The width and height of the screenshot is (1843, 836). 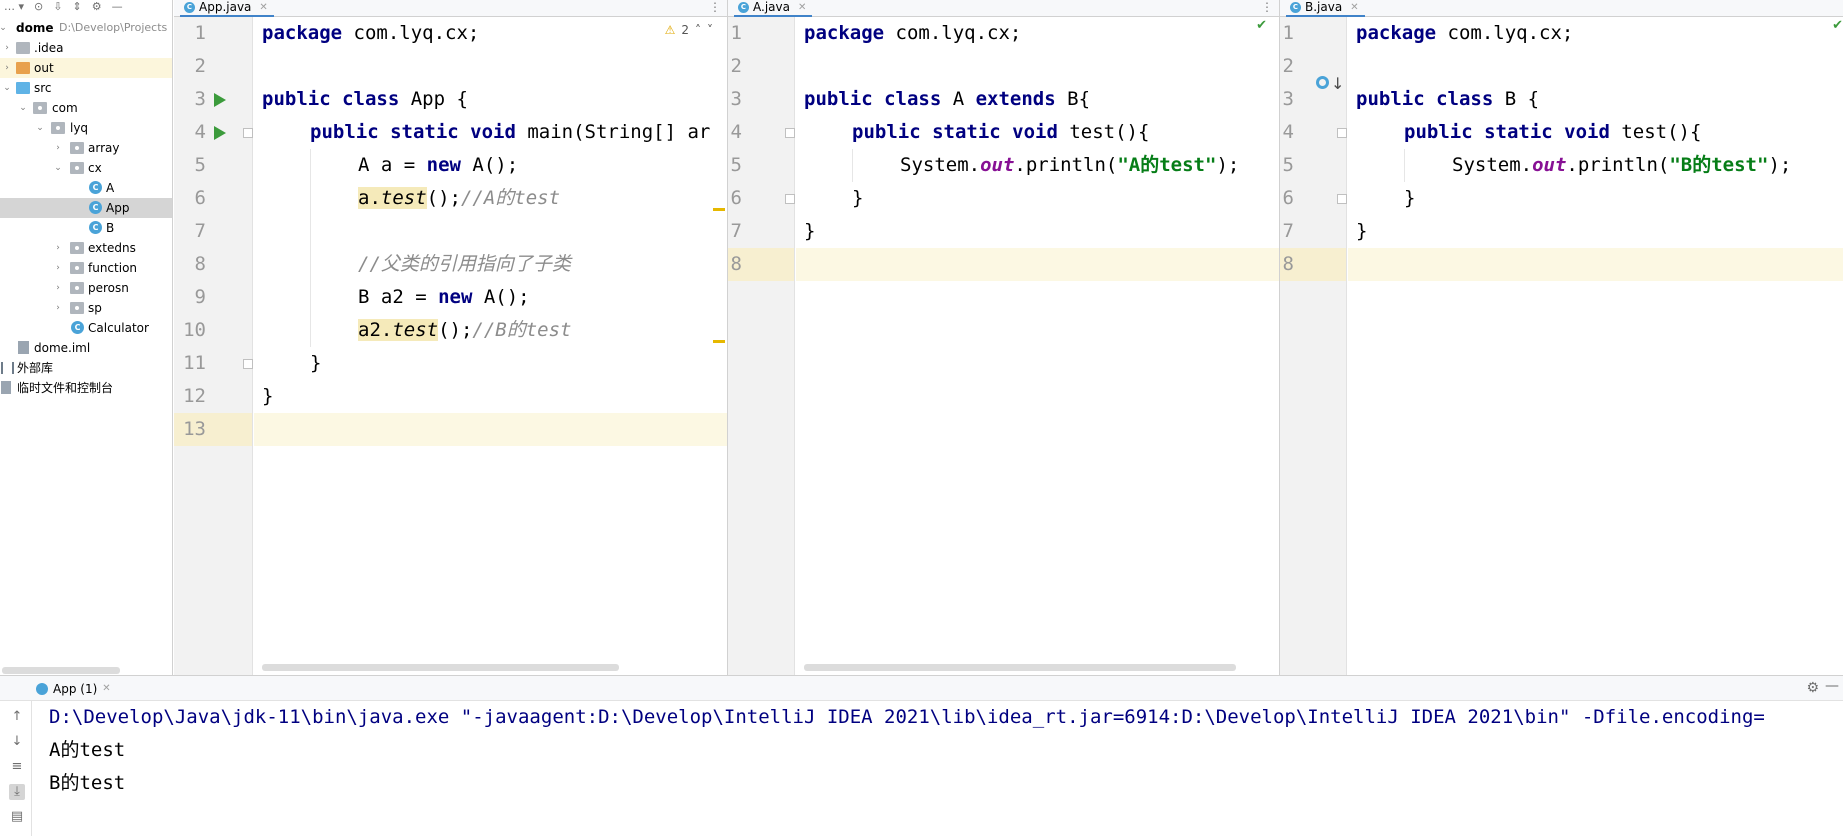 I want to click on tree-item-idea: › .idea, so click(x=86, y=48).